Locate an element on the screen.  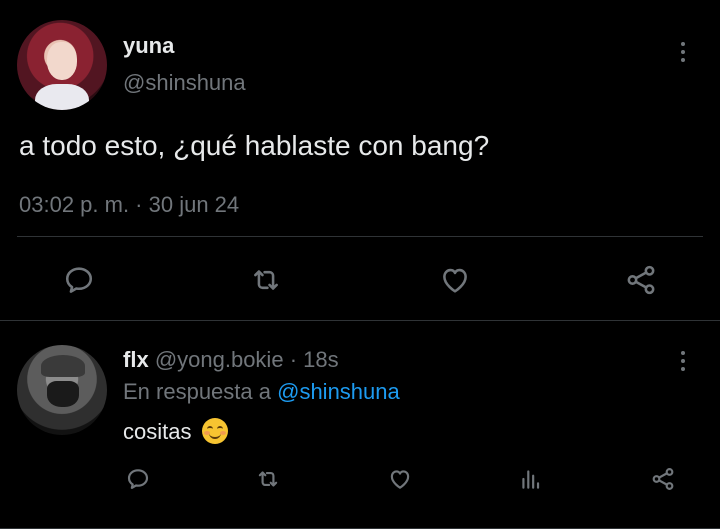
avatar-face is located at coordinates (62, 61).